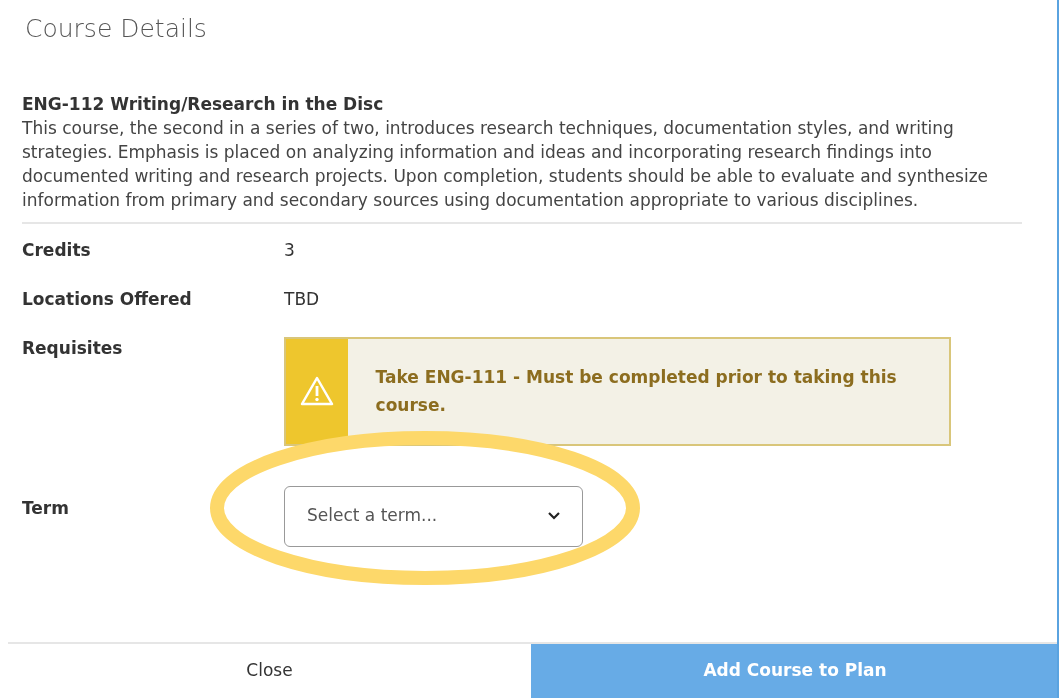 This screenshot has width=1062, height=698. Describe the element at coordinates (289, 250) in the screenshot. I see `field-value: 3` at that location.